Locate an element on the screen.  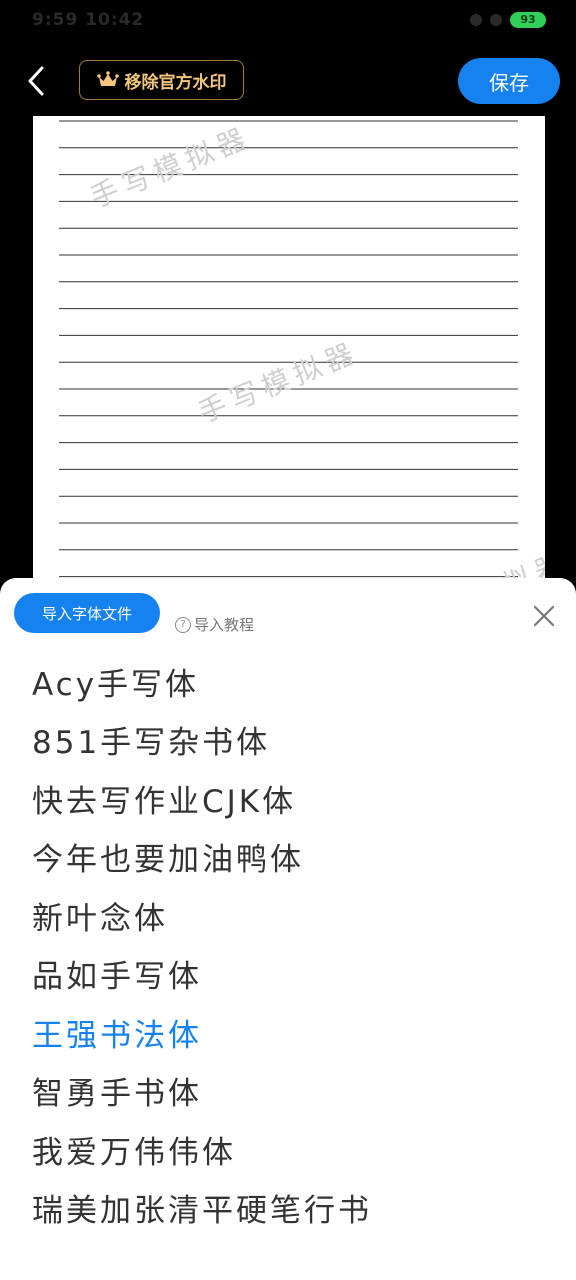
import-tutorial-label: 导入教程 is located at coordinates (224, 625).